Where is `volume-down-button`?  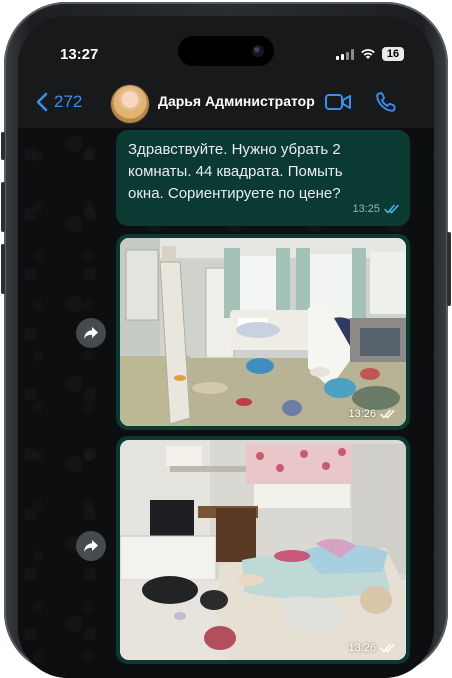 volume-down-button is located at coordinates (3, 269).